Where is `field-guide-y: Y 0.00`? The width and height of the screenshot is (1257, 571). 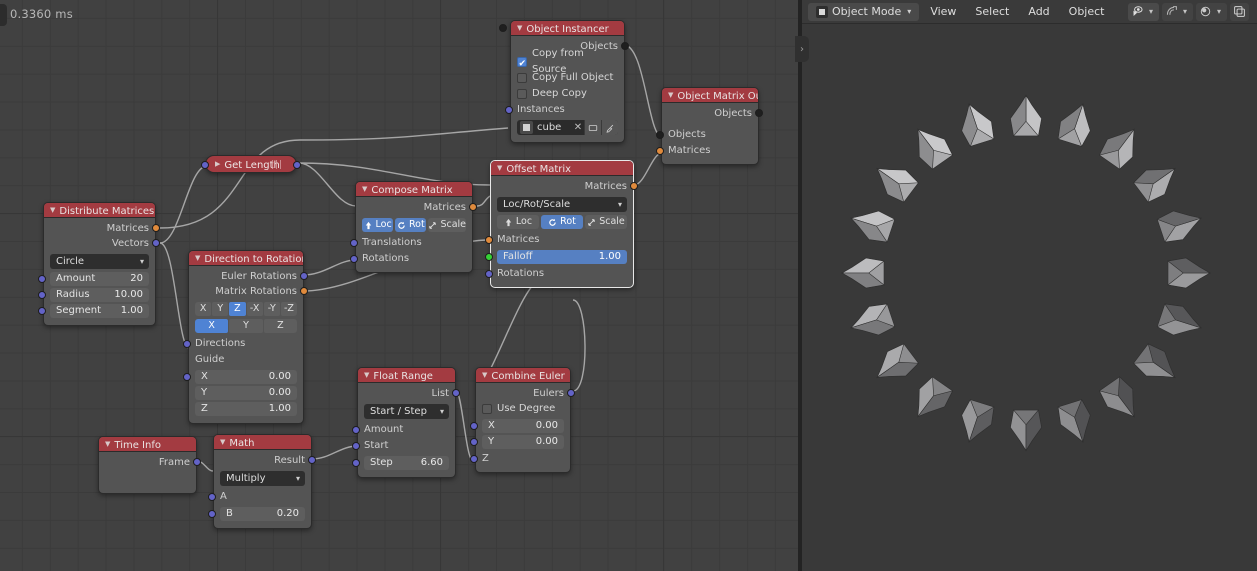
field-guide-y: Y 0.00 is located at coordinates (246, 393).